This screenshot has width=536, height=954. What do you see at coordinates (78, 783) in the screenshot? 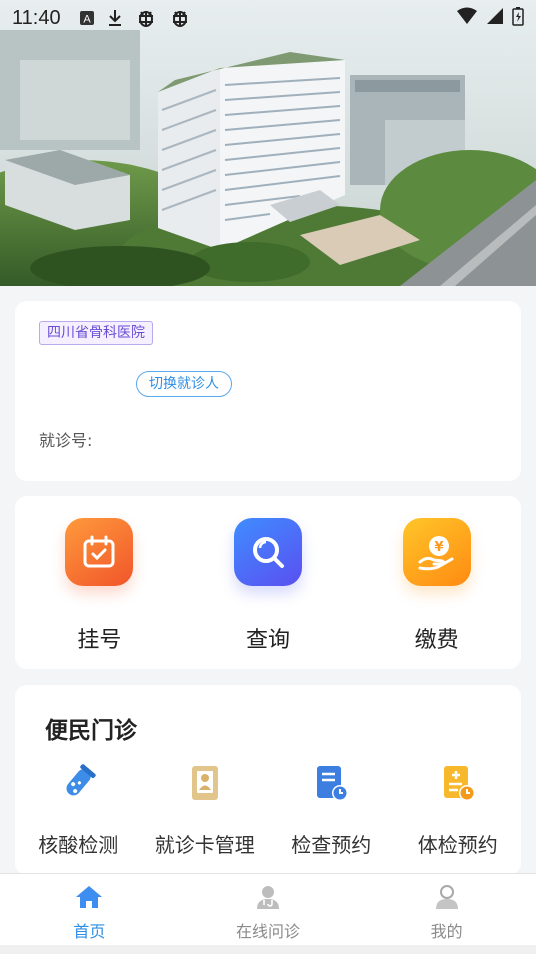
I see `test-tube-icon` at bounding box center [78, 783].